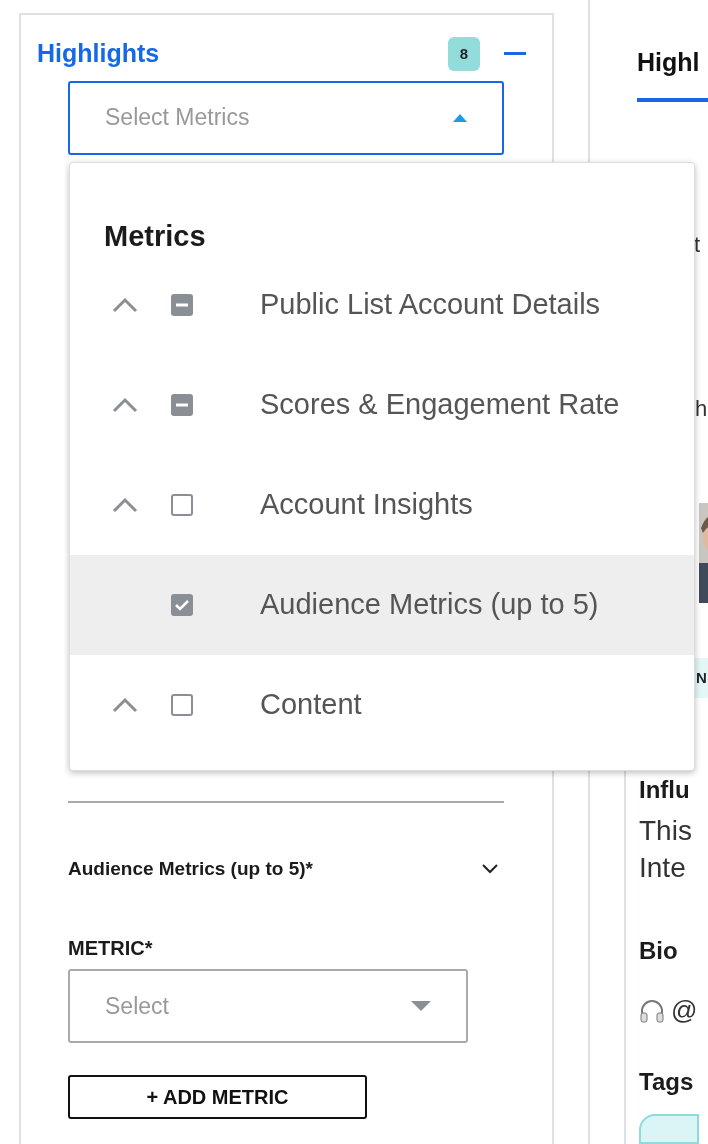 This screenshot has width=708, height=1144. What do you see at coordinates (667, 1082) in the screenshot?
I see `section-heading: Tags` at bounding box center [667, 1082].